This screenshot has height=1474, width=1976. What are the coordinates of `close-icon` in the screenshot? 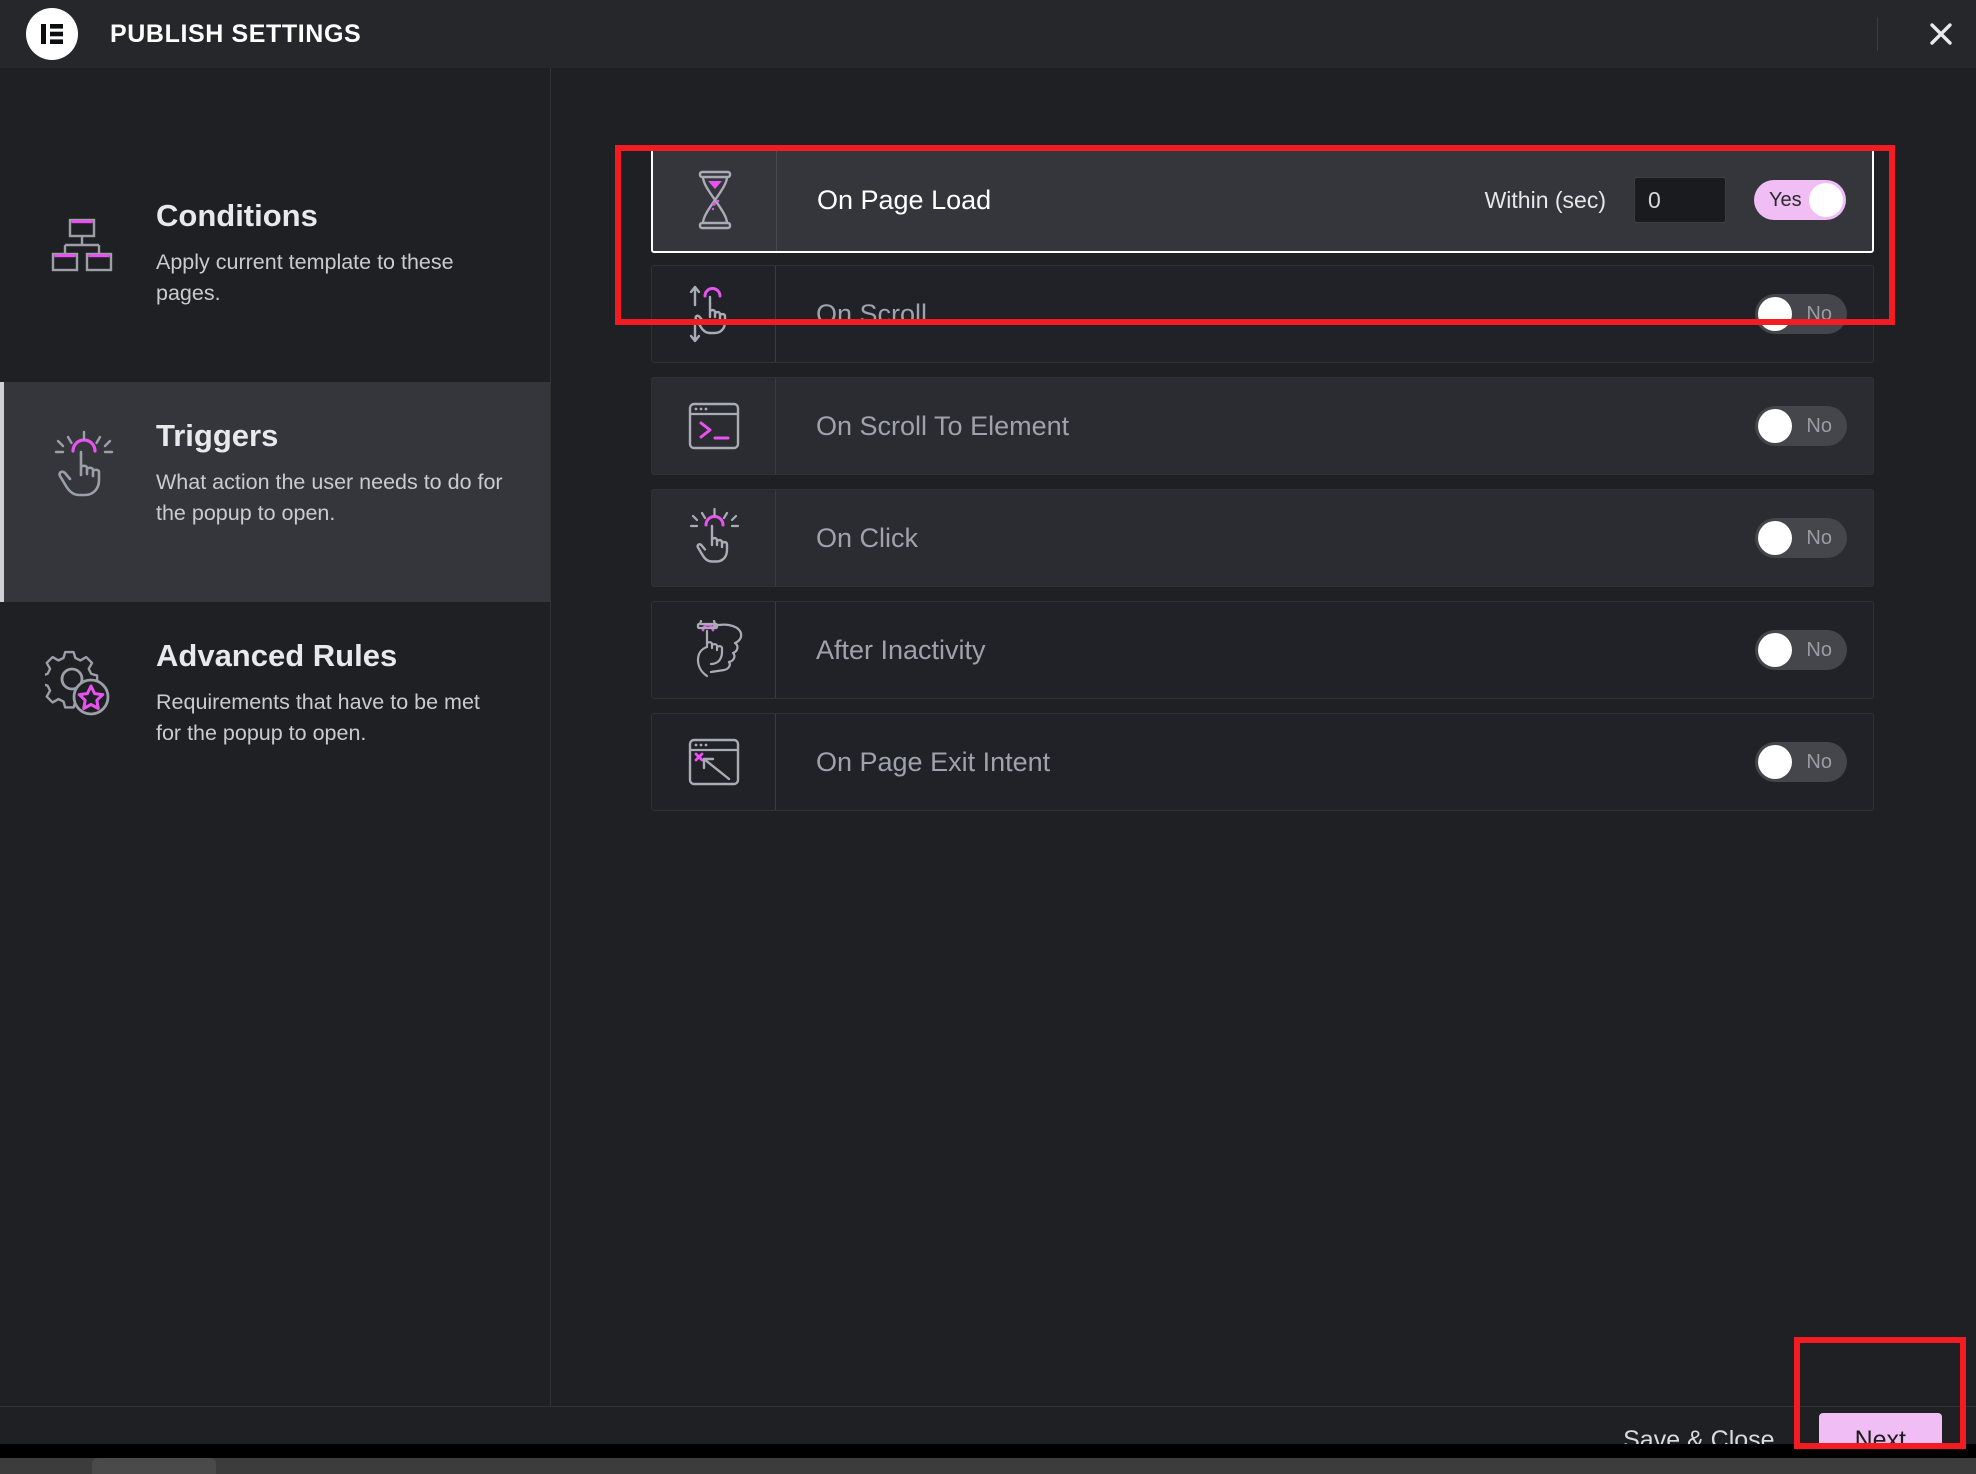 It's located at (1941, 34).